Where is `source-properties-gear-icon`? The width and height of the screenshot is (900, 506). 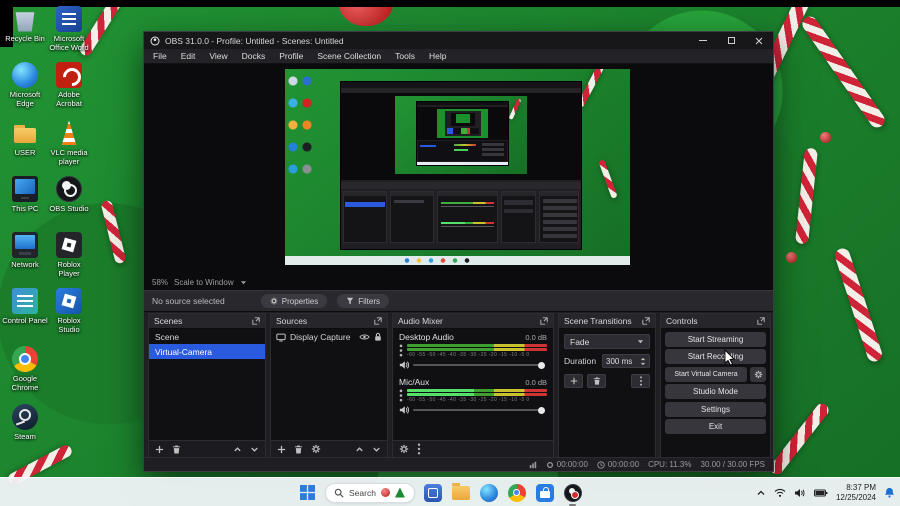 source-properties-gear-icon is located at coordinates (316, 449).